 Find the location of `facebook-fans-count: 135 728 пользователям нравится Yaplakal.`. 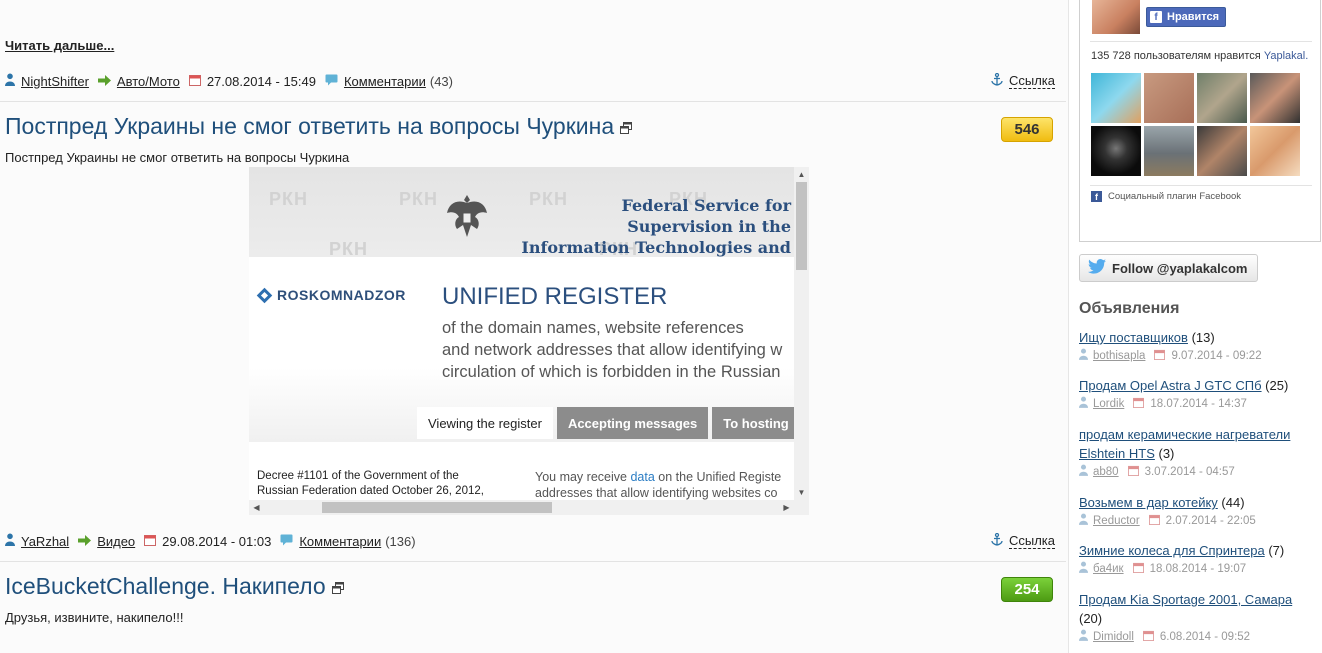

facebook-fans-count: 135 728 пользователям нравится Yaplakal. is located at coordinates (1200, 56).